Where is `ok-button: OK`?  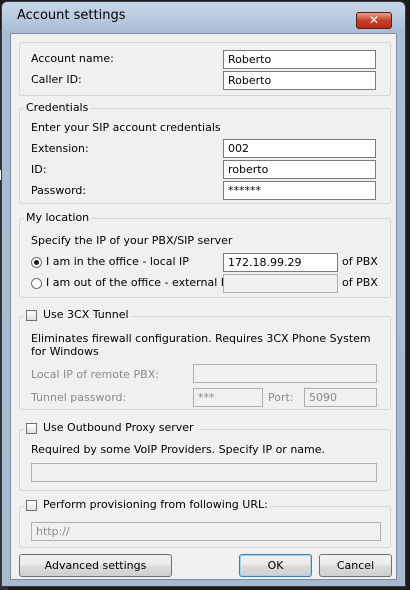
ok-button: OK is located at coordinates (275, 565).